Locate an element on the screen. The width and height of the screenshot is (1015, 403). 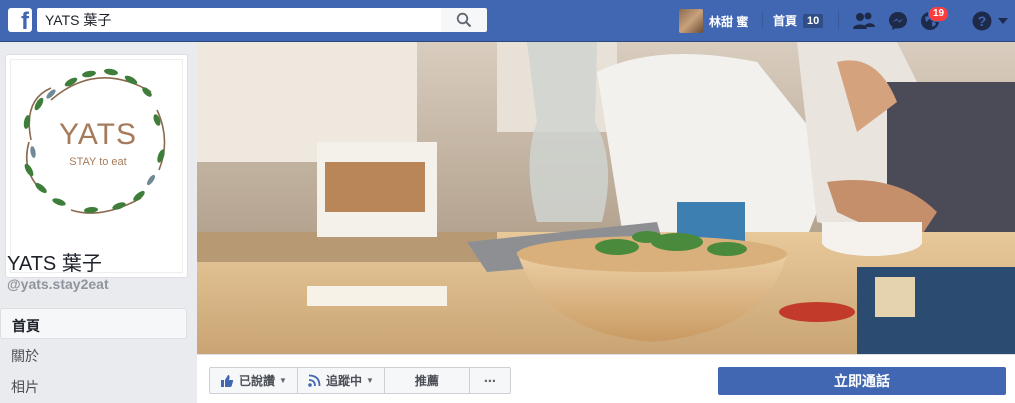
home-link: 首頁 10 is located at coordinates (798, 20).